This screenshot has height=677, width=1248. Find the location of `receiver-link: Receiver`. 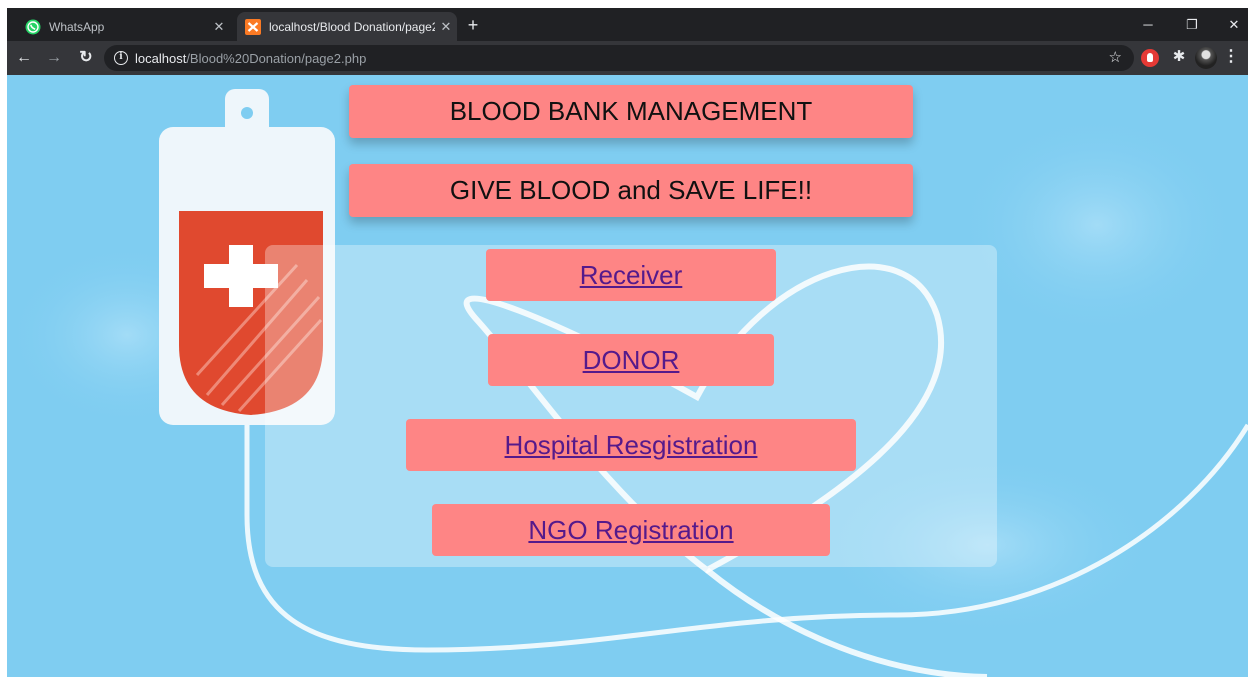

receiver-link: Receiver is located at coordinates (631, 275).